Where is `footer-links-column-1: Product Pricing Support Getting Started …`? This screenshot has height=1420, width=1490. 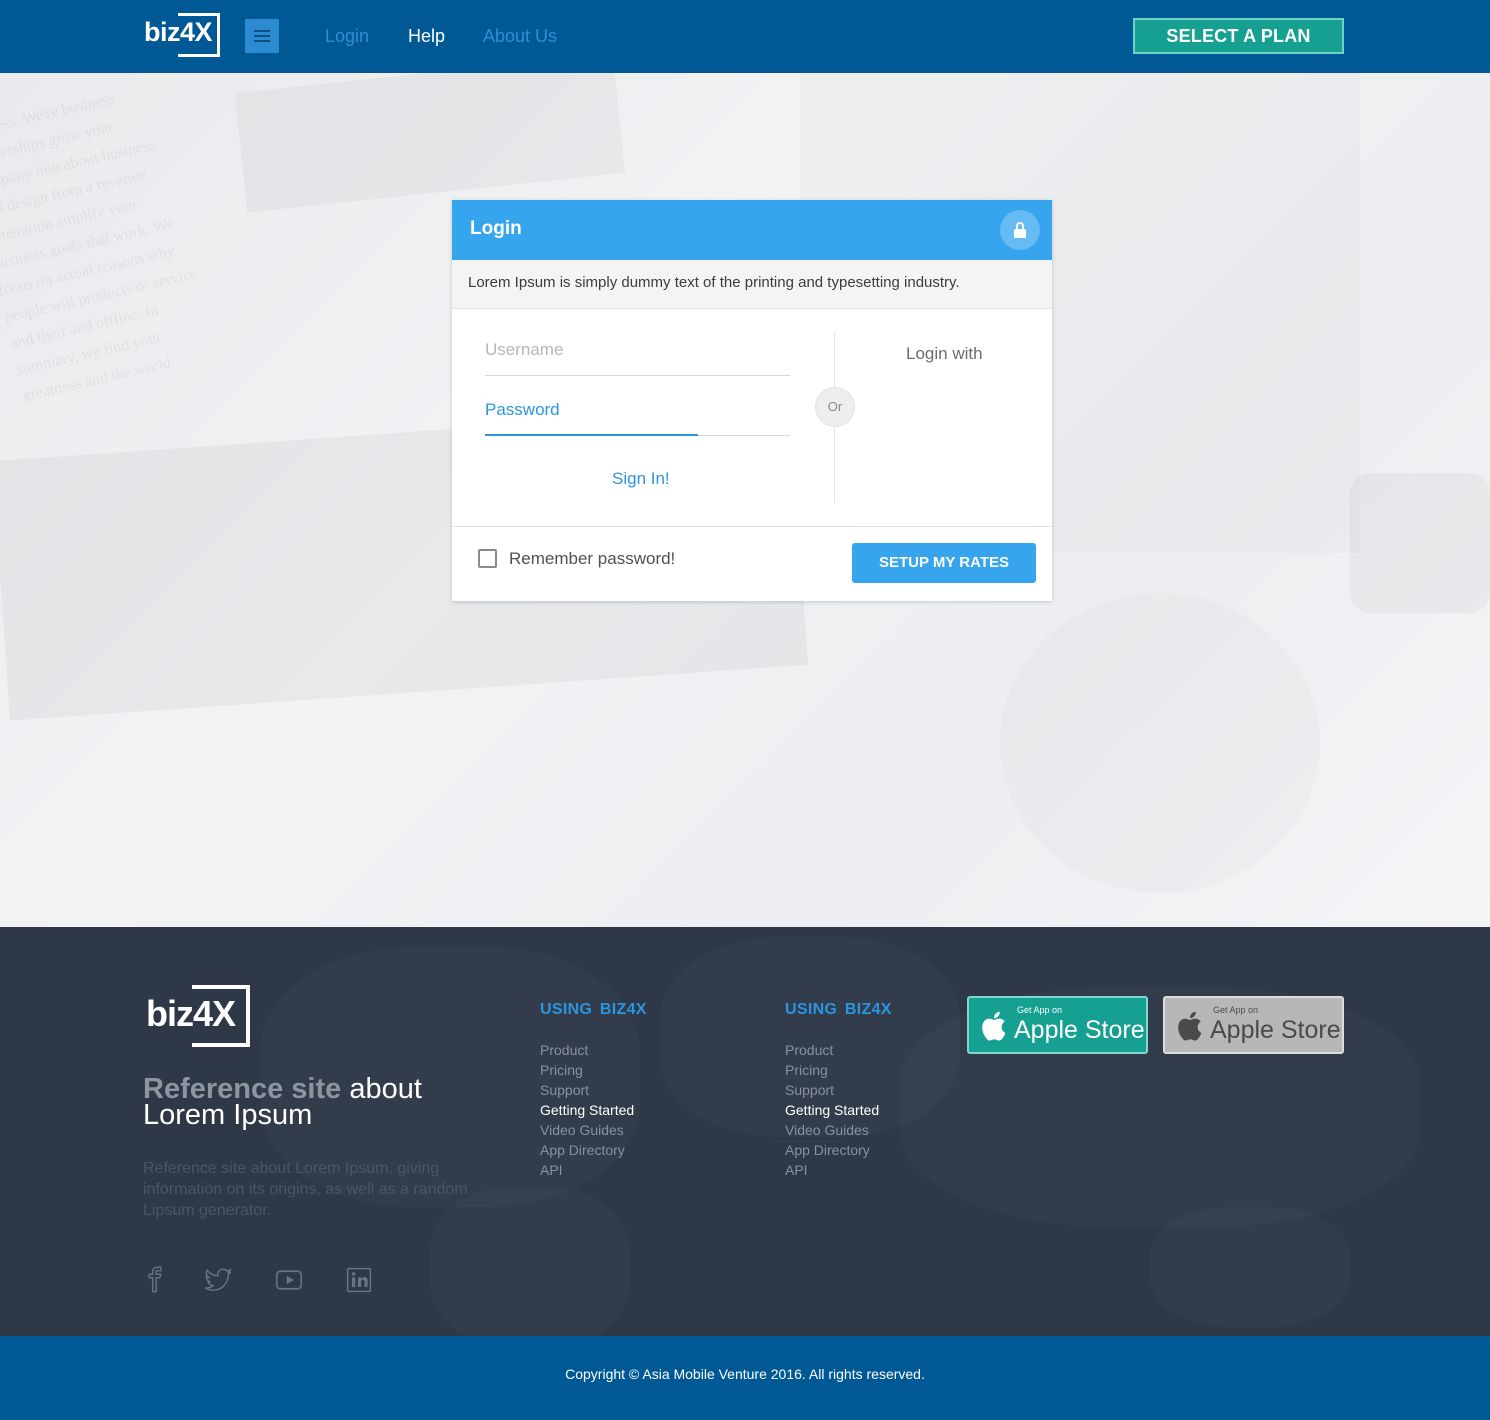
footer-links-column-1: Product Pricing Support Getting Started … is located at coordinates (587, 1110).